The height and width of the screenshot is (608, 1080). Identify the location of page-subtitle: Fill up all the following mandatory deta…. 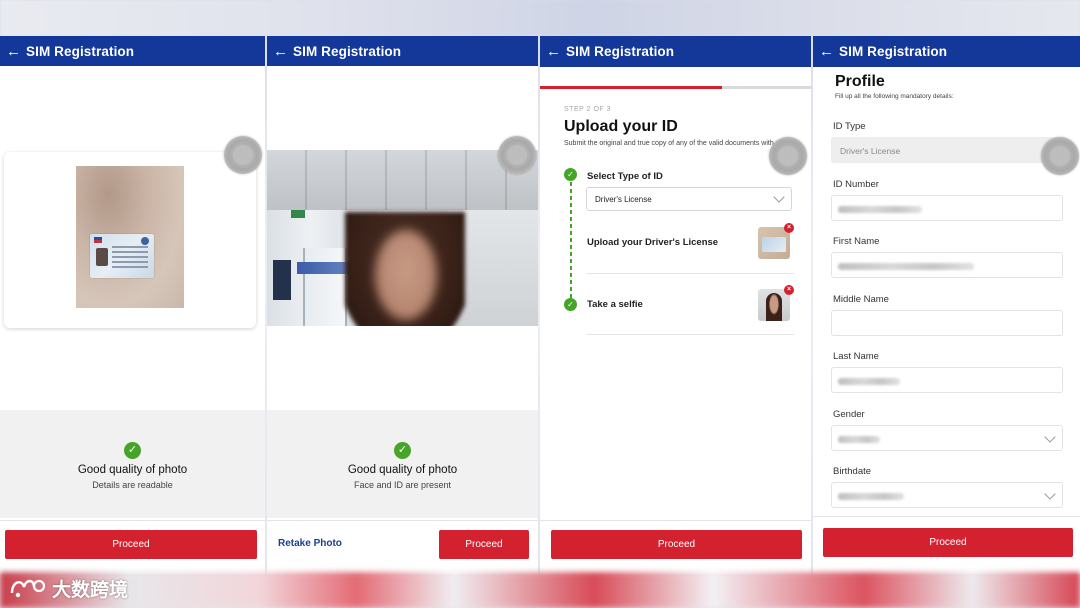
(894, 96).